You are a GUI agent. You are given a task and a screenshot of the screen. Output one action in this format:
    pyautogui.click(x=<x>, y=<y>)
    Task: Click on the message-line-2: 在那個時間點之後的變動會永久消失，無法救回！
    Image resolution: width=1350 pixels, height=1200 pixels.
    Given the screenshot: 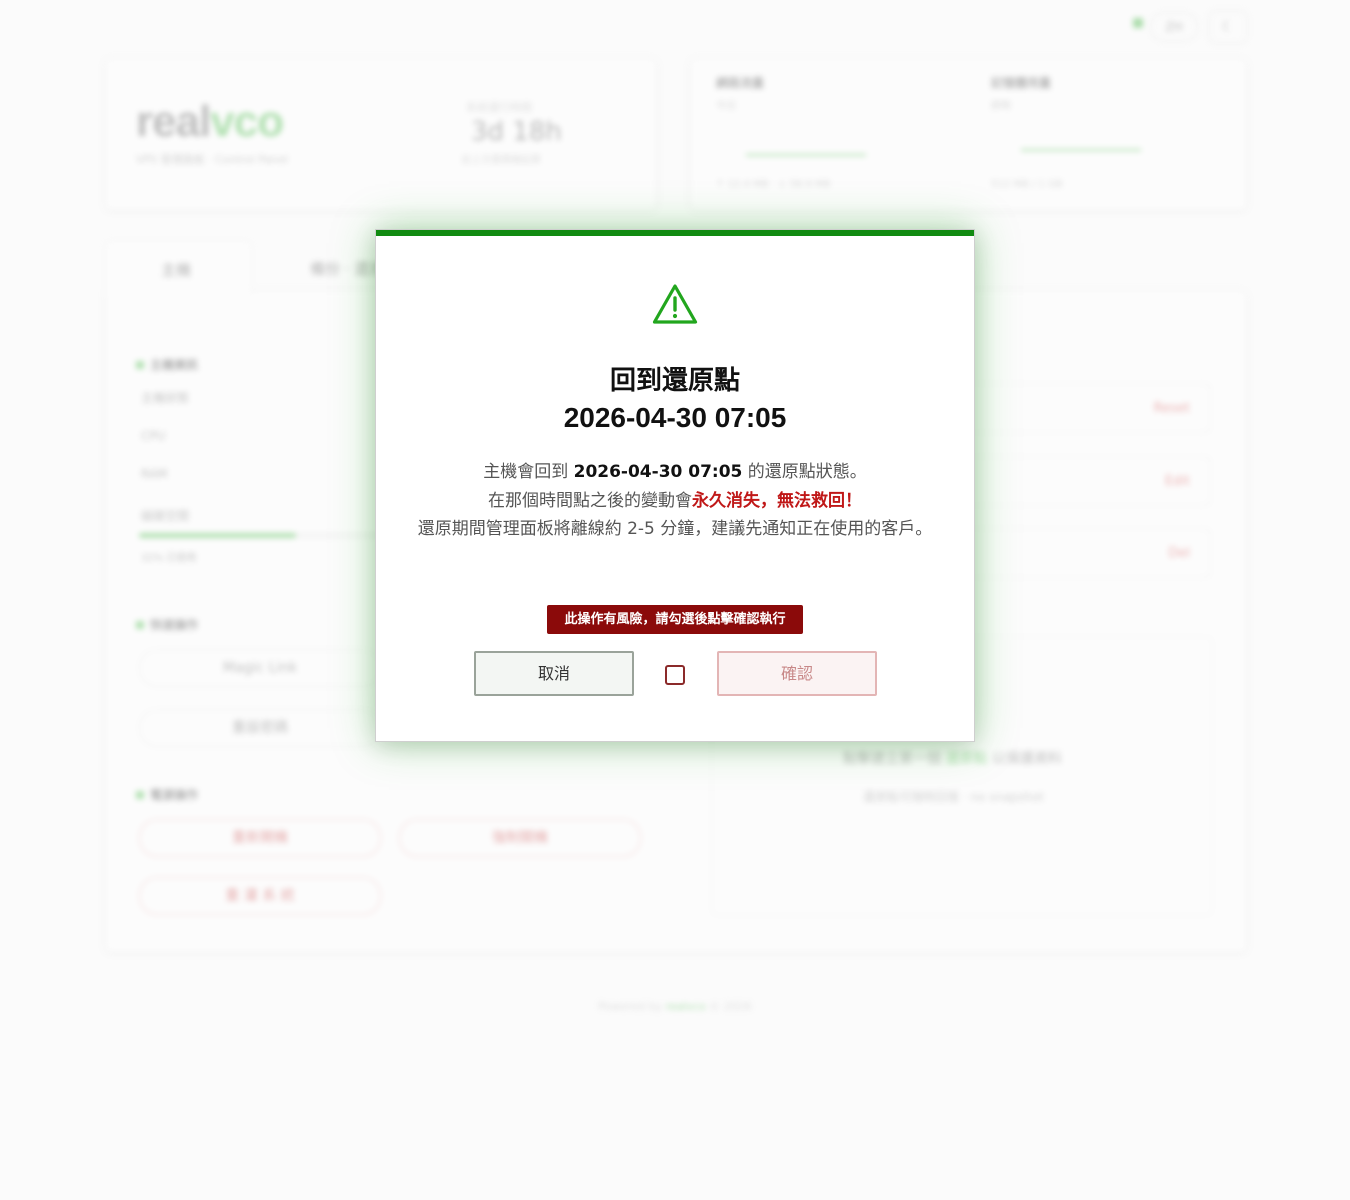 What is the action you would take?
    pyautogui.click(x=675, y=501)
    